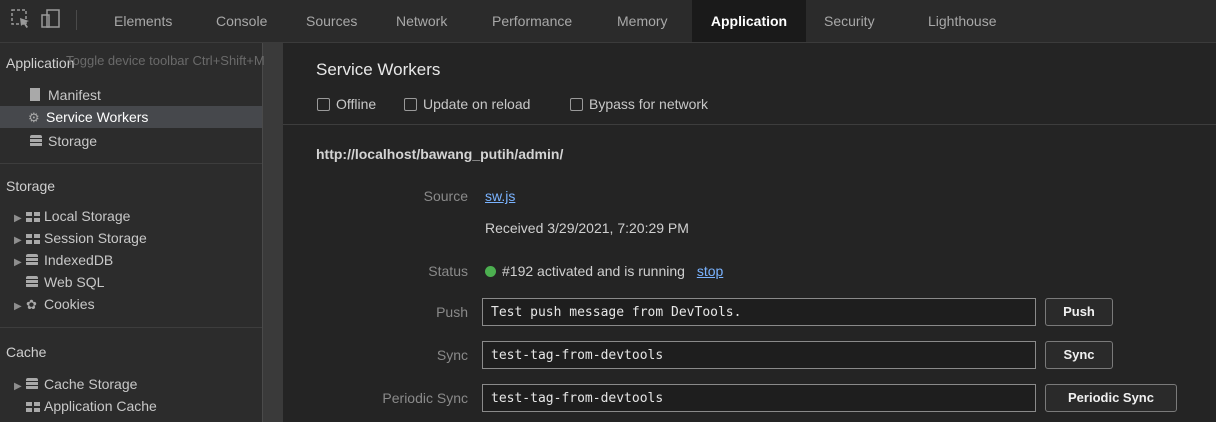  Describe the element at coordinates (100, 406) in the screenshot. I see `sidebar-item-label: Application Cache` at that location.